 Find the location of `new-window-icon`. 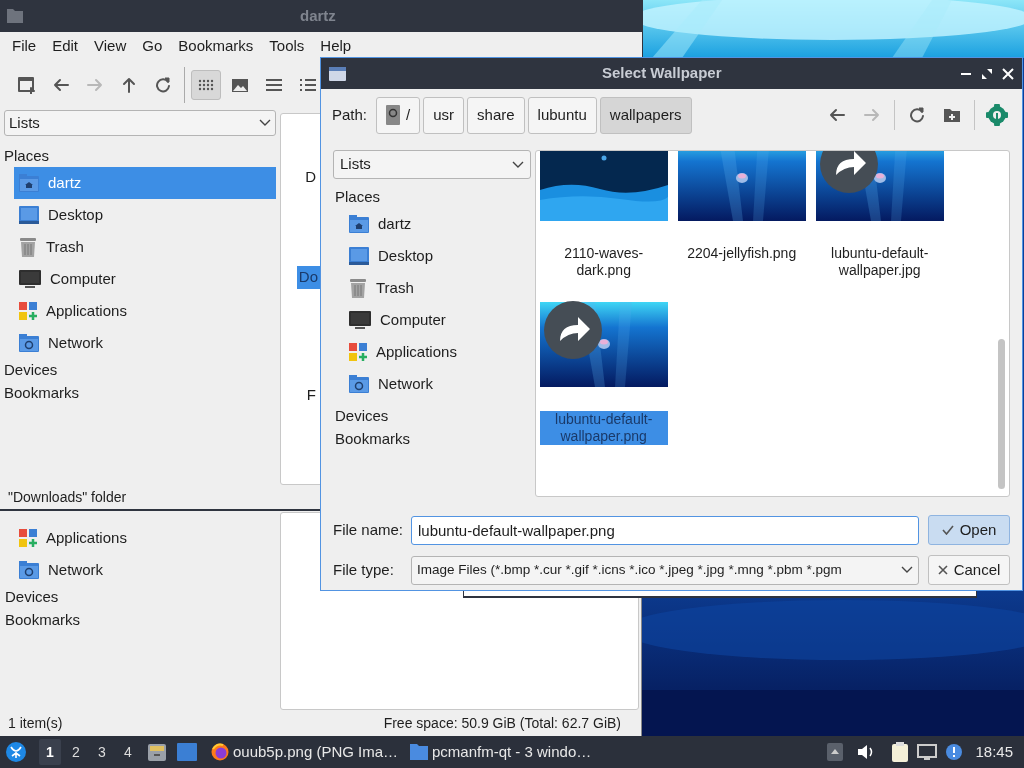

new-window-icon is located at coordinates (27, 85).